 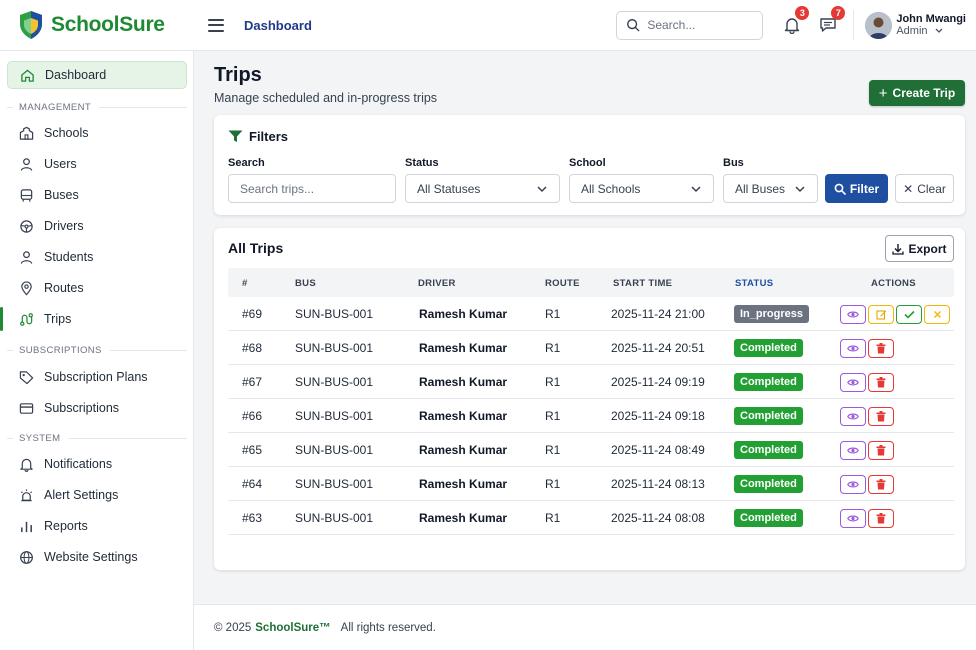 I want to click on filter-button: Filter, so click(x=856, y=188).